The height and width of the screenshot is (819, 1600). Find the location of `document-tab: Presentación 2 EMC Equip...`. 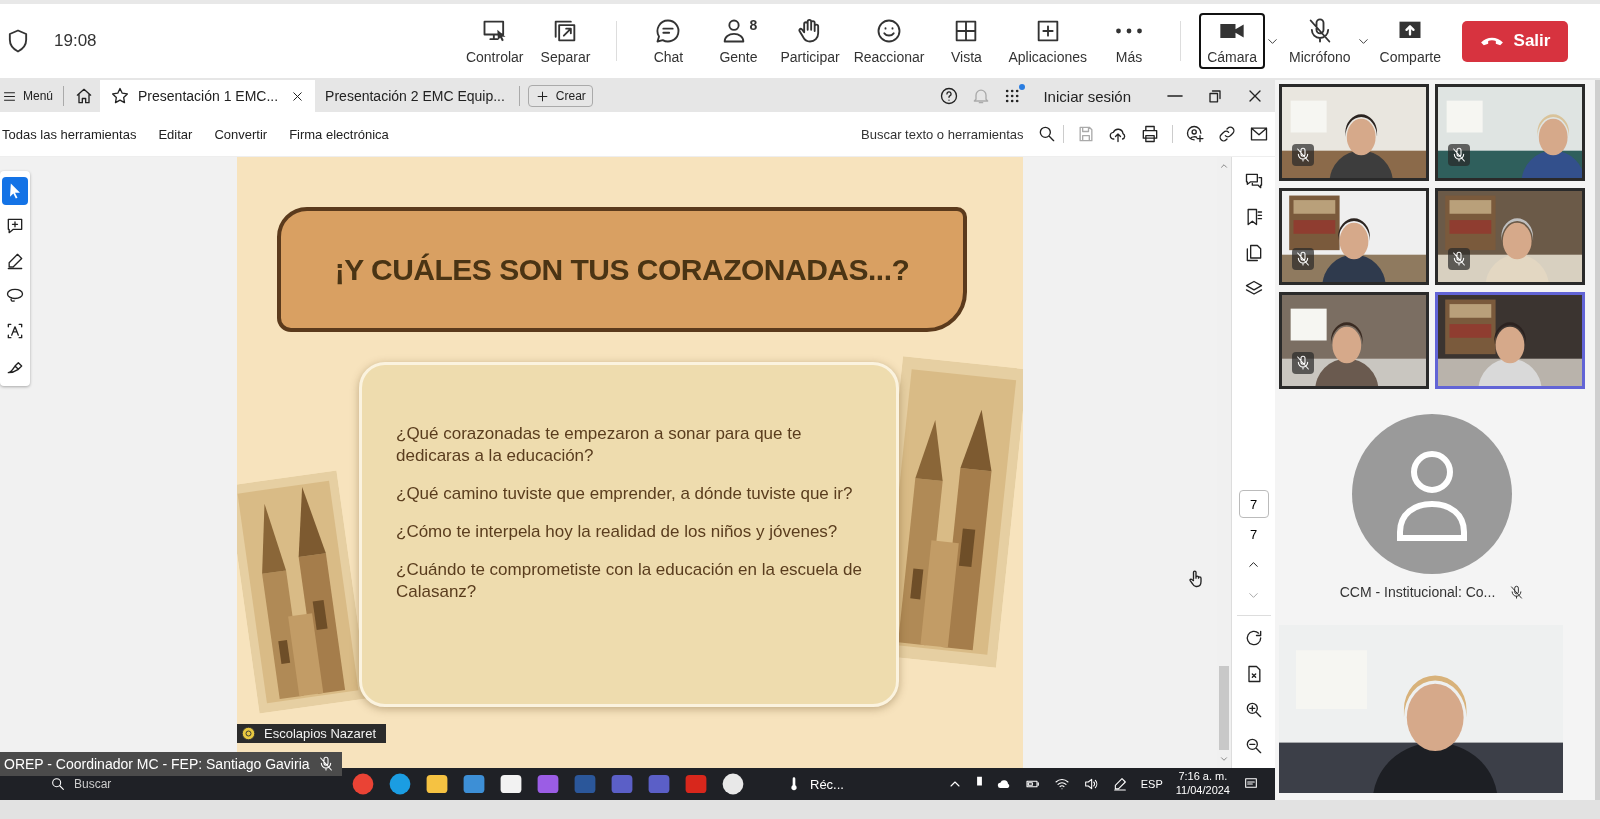

document-tab: Presentación 2 EMC Equip... is located at coordinates (415, 96).